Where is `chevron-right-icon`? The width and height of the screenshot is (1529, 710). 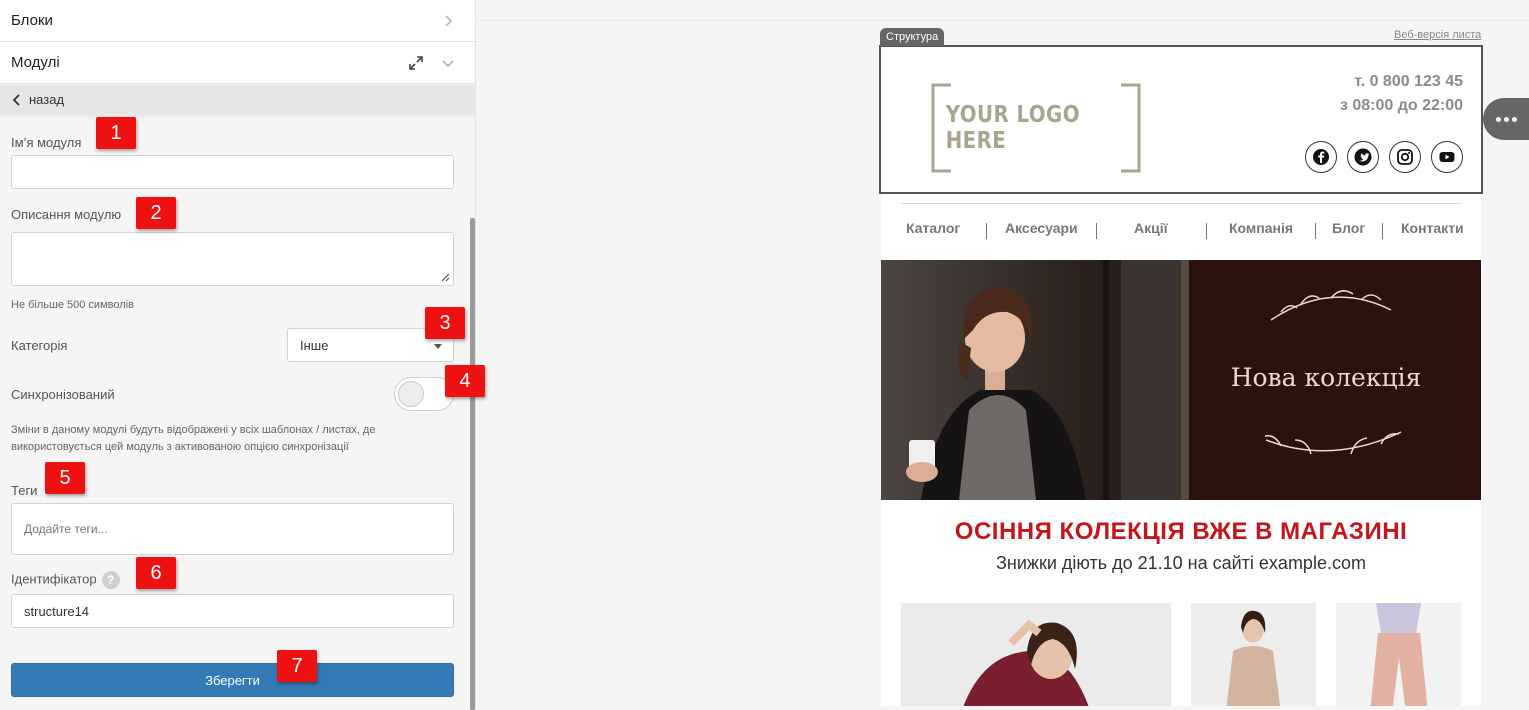
chevron-right-icon is located at coordinates (449, 21).